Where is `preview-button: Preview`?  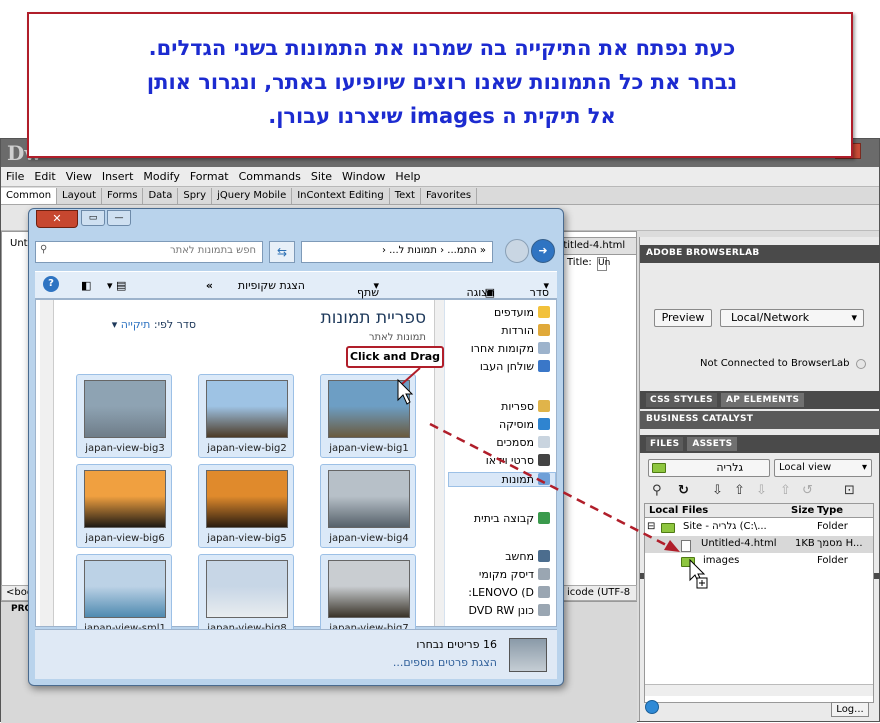 preview-button: Preview is located at coordinates (683, 318).